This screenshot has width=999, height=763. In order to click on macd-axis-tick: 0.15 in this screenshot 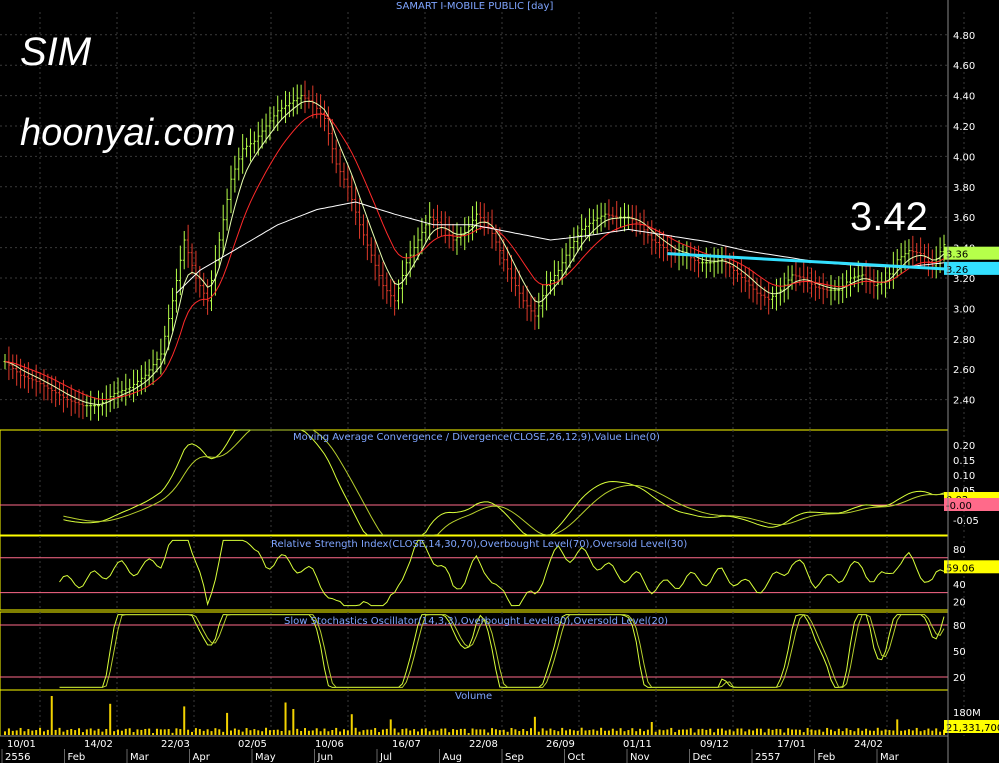, I will do `click(964, 461)`.